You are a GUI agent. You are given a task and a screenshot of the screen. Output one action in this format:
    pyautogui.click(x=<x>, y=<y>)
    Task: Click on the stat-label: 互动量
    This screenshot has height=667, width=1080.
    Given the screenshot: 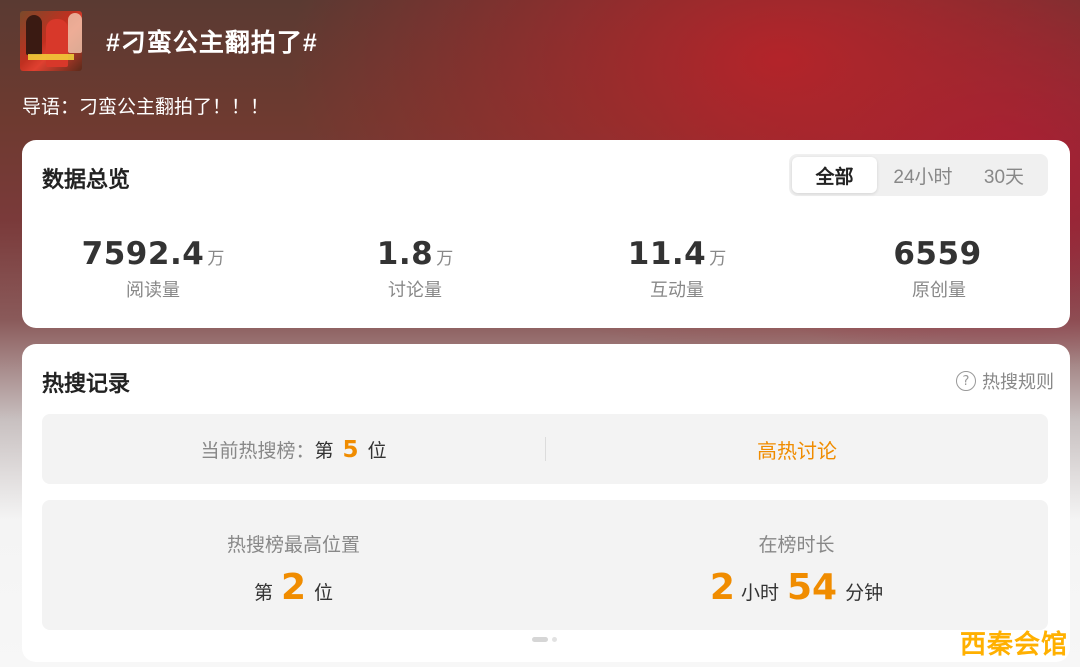 What is the action you would take?
    pyautogui.click(x=677, y=290)
    